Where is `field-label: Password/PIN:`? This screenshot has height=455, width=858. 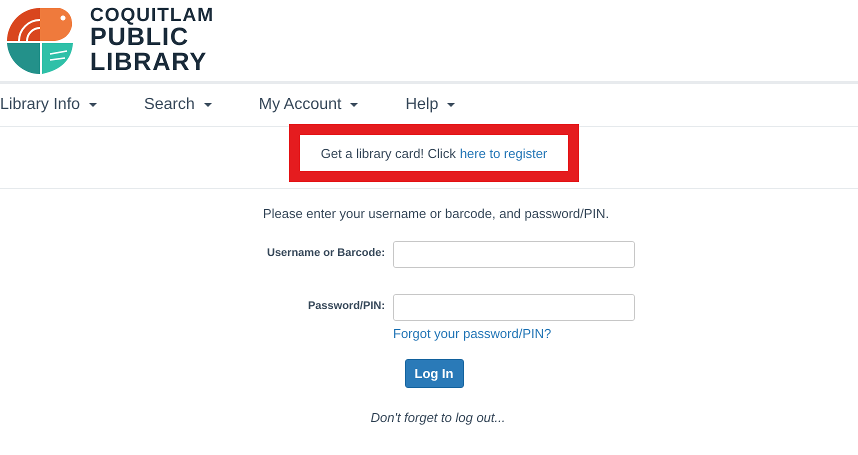
field-label: Password/PIN: is located at coordinates (345, 305).